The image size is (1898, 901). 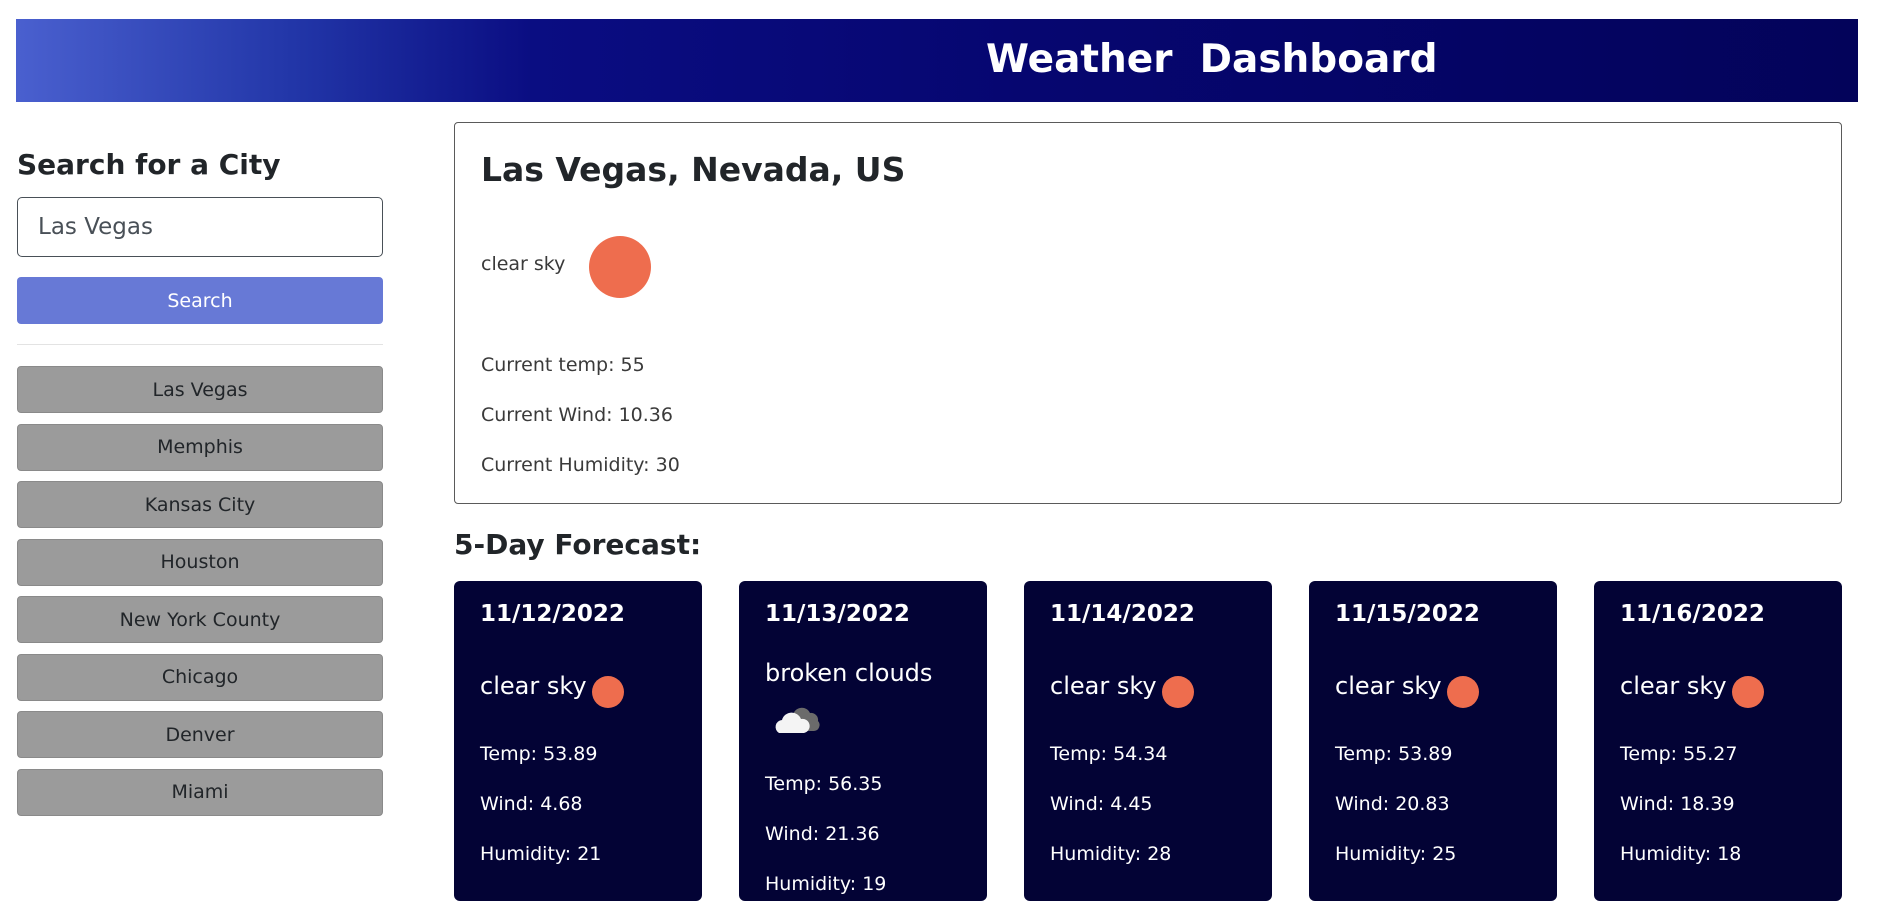 What do you see at coordinates (693, 169) in the screenshot?
I see `current-city-name: Las Vegas, Nevada, US` at bounding box center [693, 169].